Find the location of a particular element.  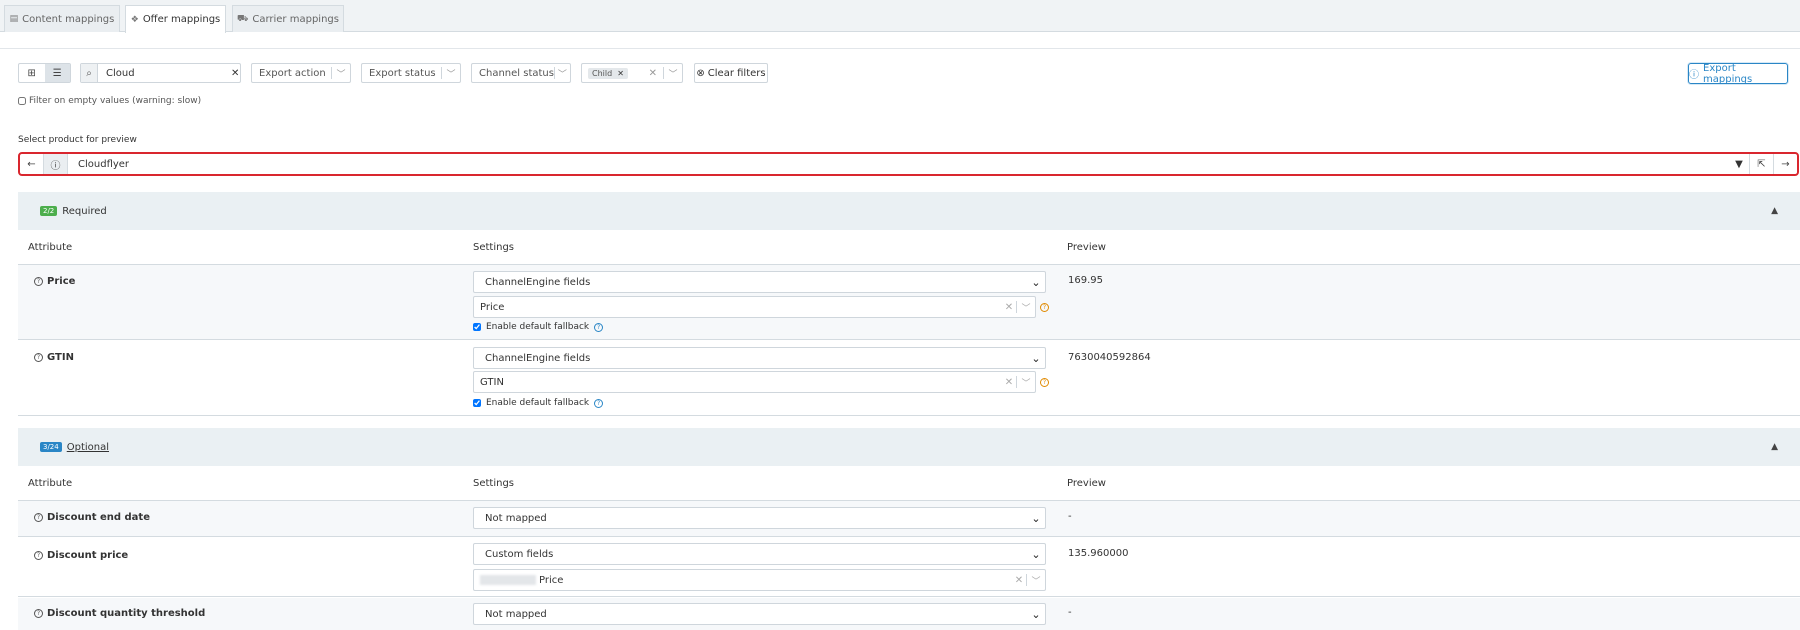

search-icon: ⌕ is located at coordinates (90, 73).